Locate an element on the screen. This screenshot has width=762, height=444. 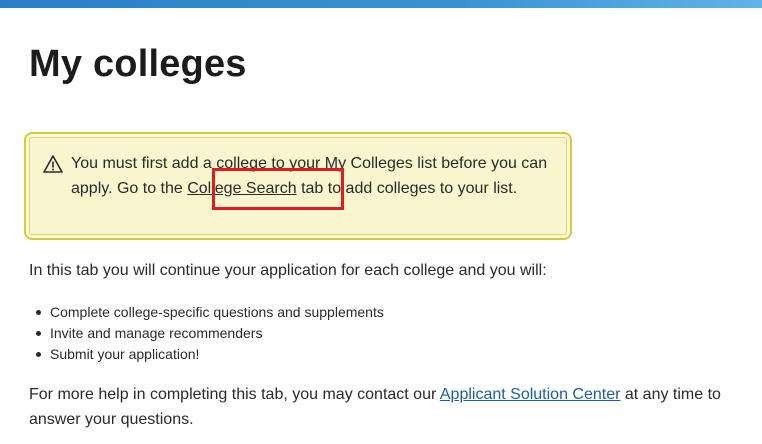
applicant-solution-center-link: Applicant Solution Center is located at coordinates (530, 394).